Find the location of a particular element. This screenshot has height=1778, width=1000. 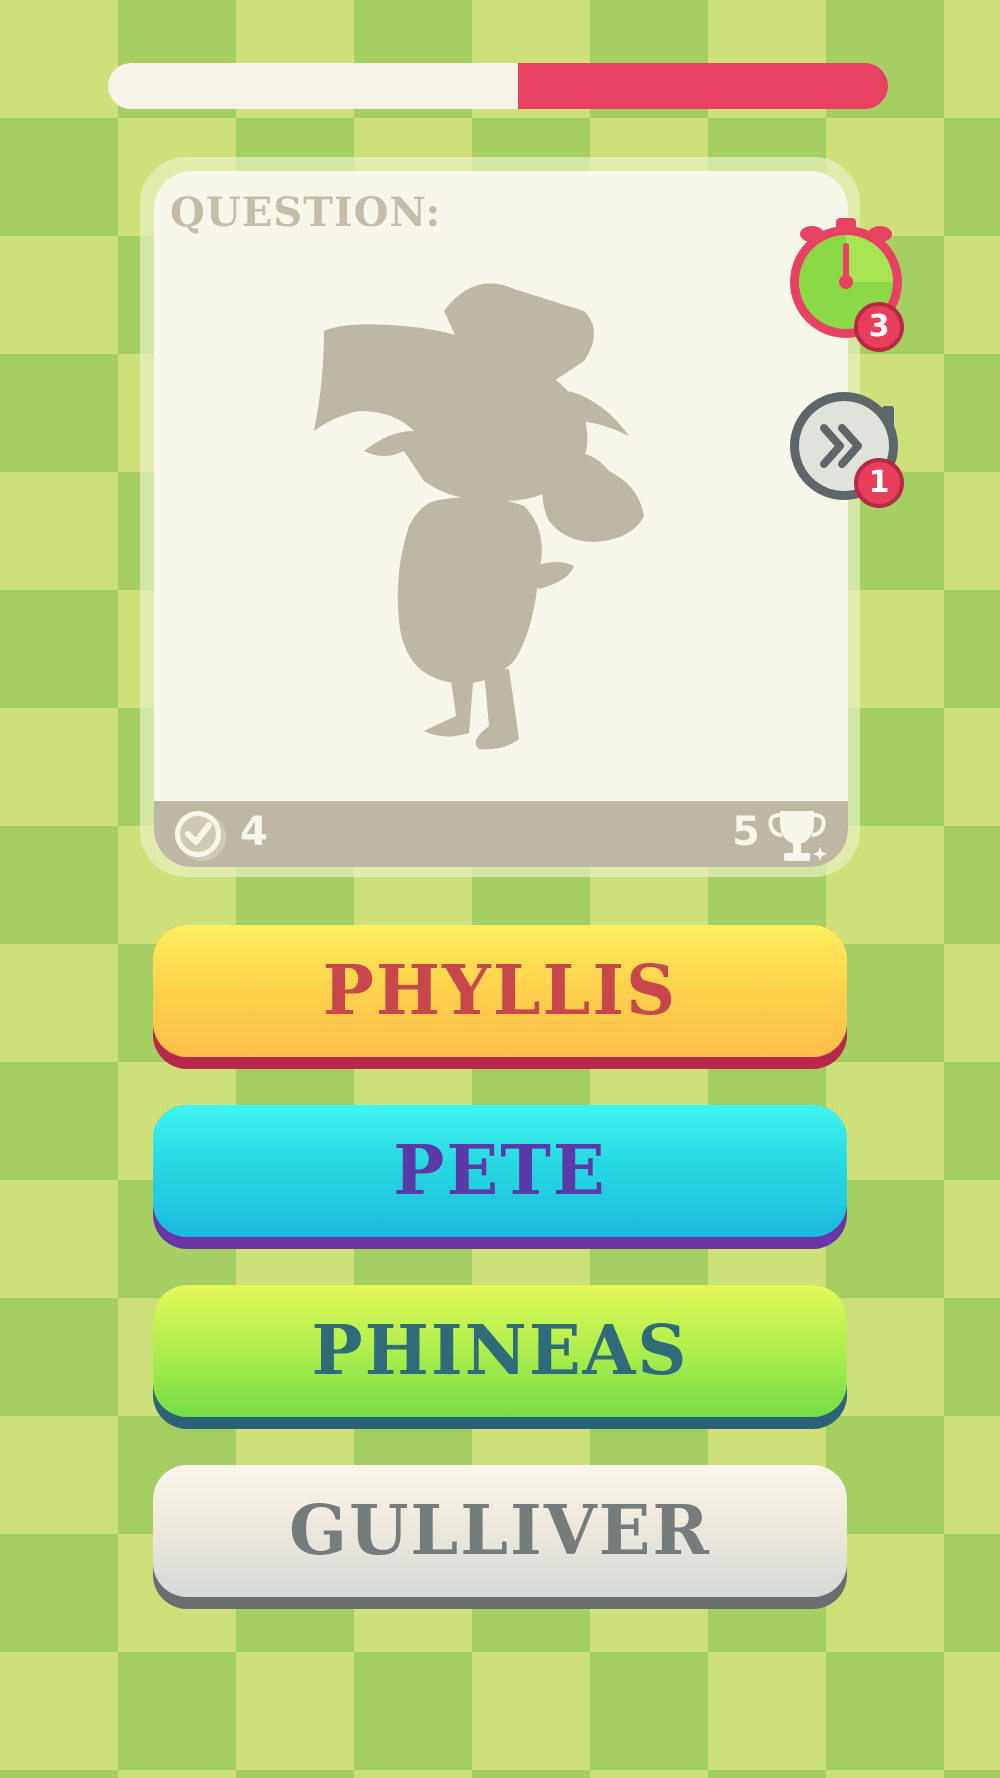

skip-count-badge: 1 is located at coordinates (879, 483).